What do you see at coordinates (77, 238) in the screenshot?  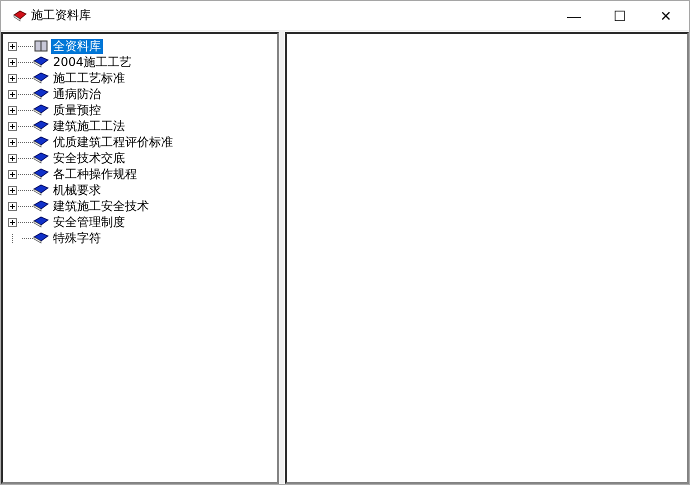 I see `tree-item: 特殊字符` at bounding box center [77, 238].